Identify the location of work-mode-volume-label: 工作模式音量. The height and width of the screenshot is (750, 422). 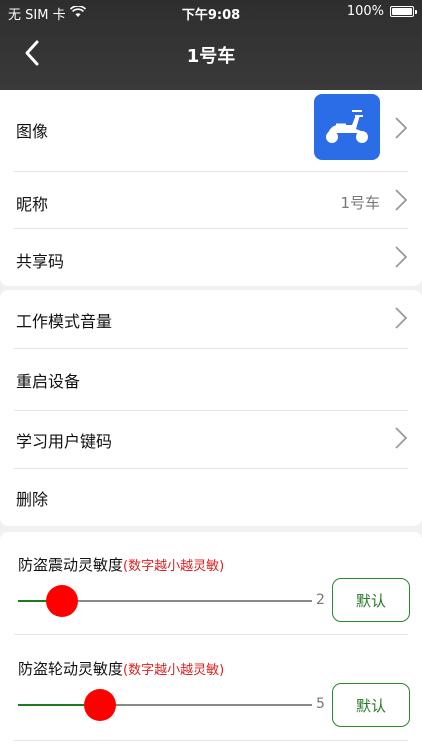
(64, 321).